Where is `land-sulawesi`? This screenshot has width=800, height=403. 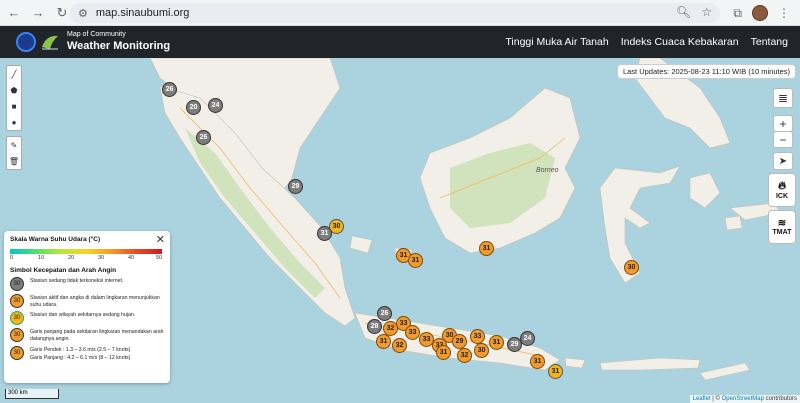
land-sulawesi is located at coordinates (640, 224).